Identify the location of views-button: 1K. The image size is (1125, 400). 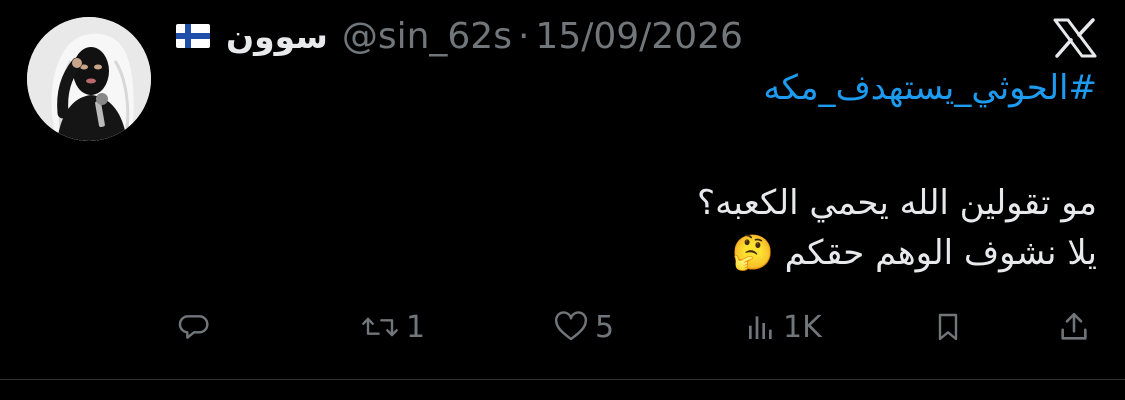
(783, 327).